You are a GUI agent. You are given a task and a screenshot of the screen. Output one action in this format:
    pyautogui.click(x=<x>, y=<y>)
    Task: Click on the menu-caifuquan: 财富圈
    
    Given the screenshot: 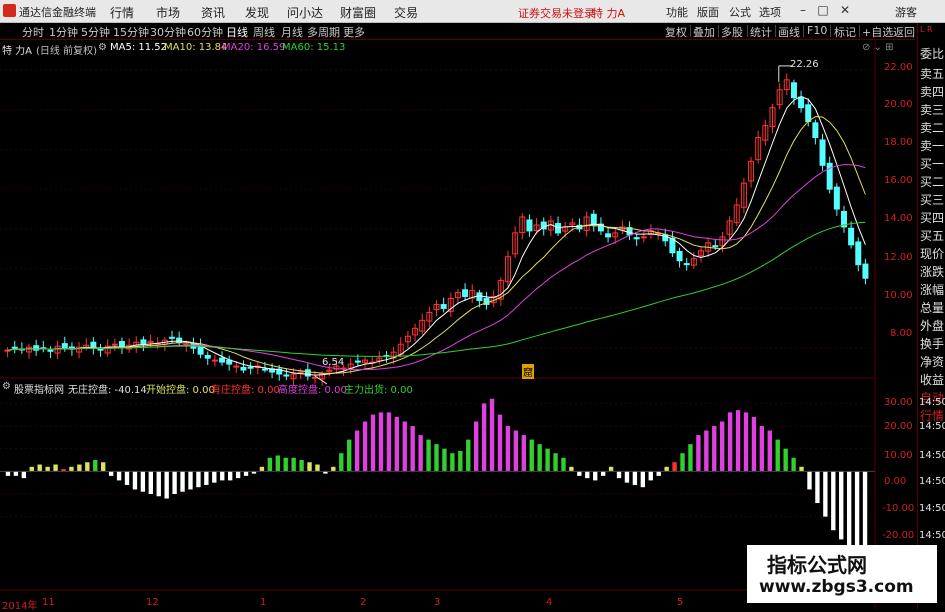 What is the action you would take?
    pyautogui.click(x=358, y=12)
    